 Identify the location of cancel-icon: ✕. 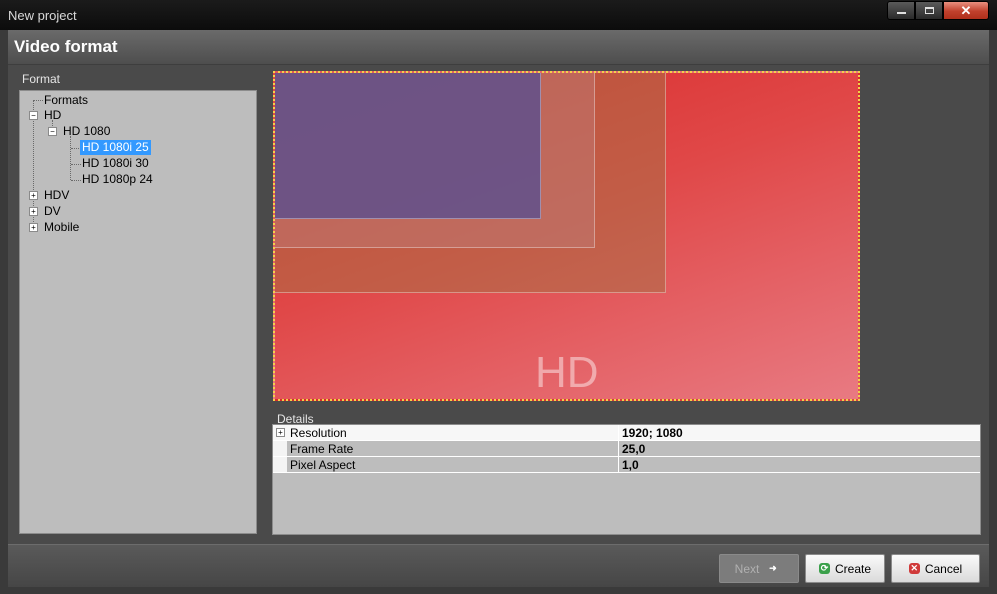
(914, 568).